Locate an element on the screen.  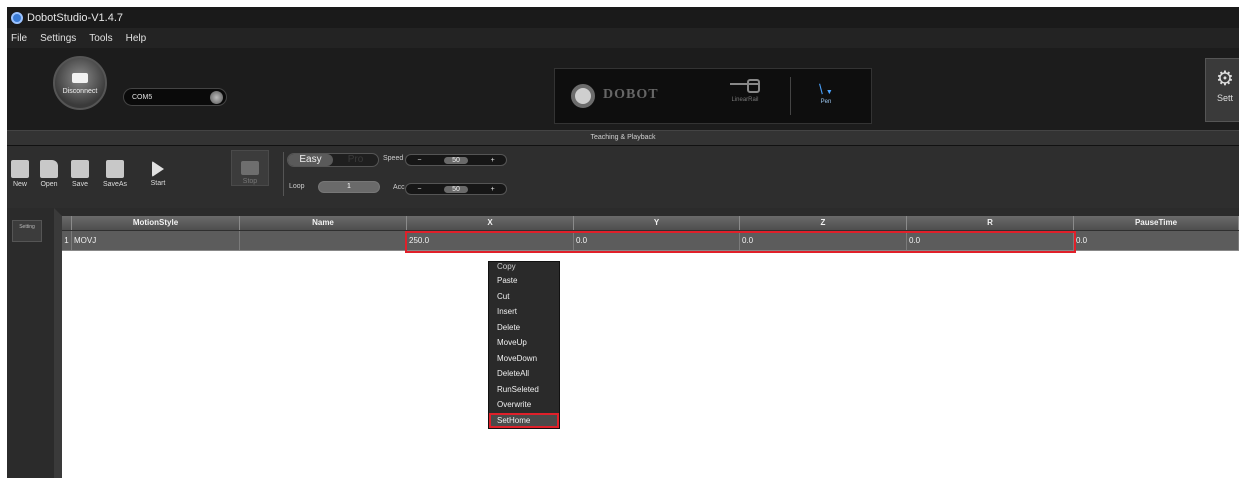
open-label: Open is located at coordinates (49, 184).